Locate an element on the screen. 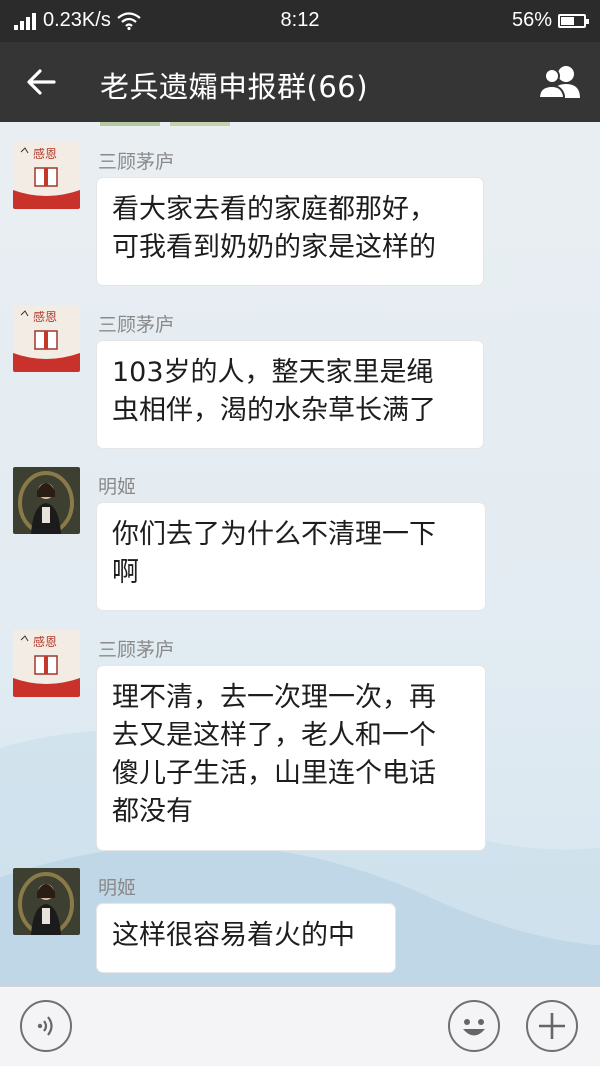  chat-title: 老兵遗孀申报群(66) is located at coordinates (234, 87).